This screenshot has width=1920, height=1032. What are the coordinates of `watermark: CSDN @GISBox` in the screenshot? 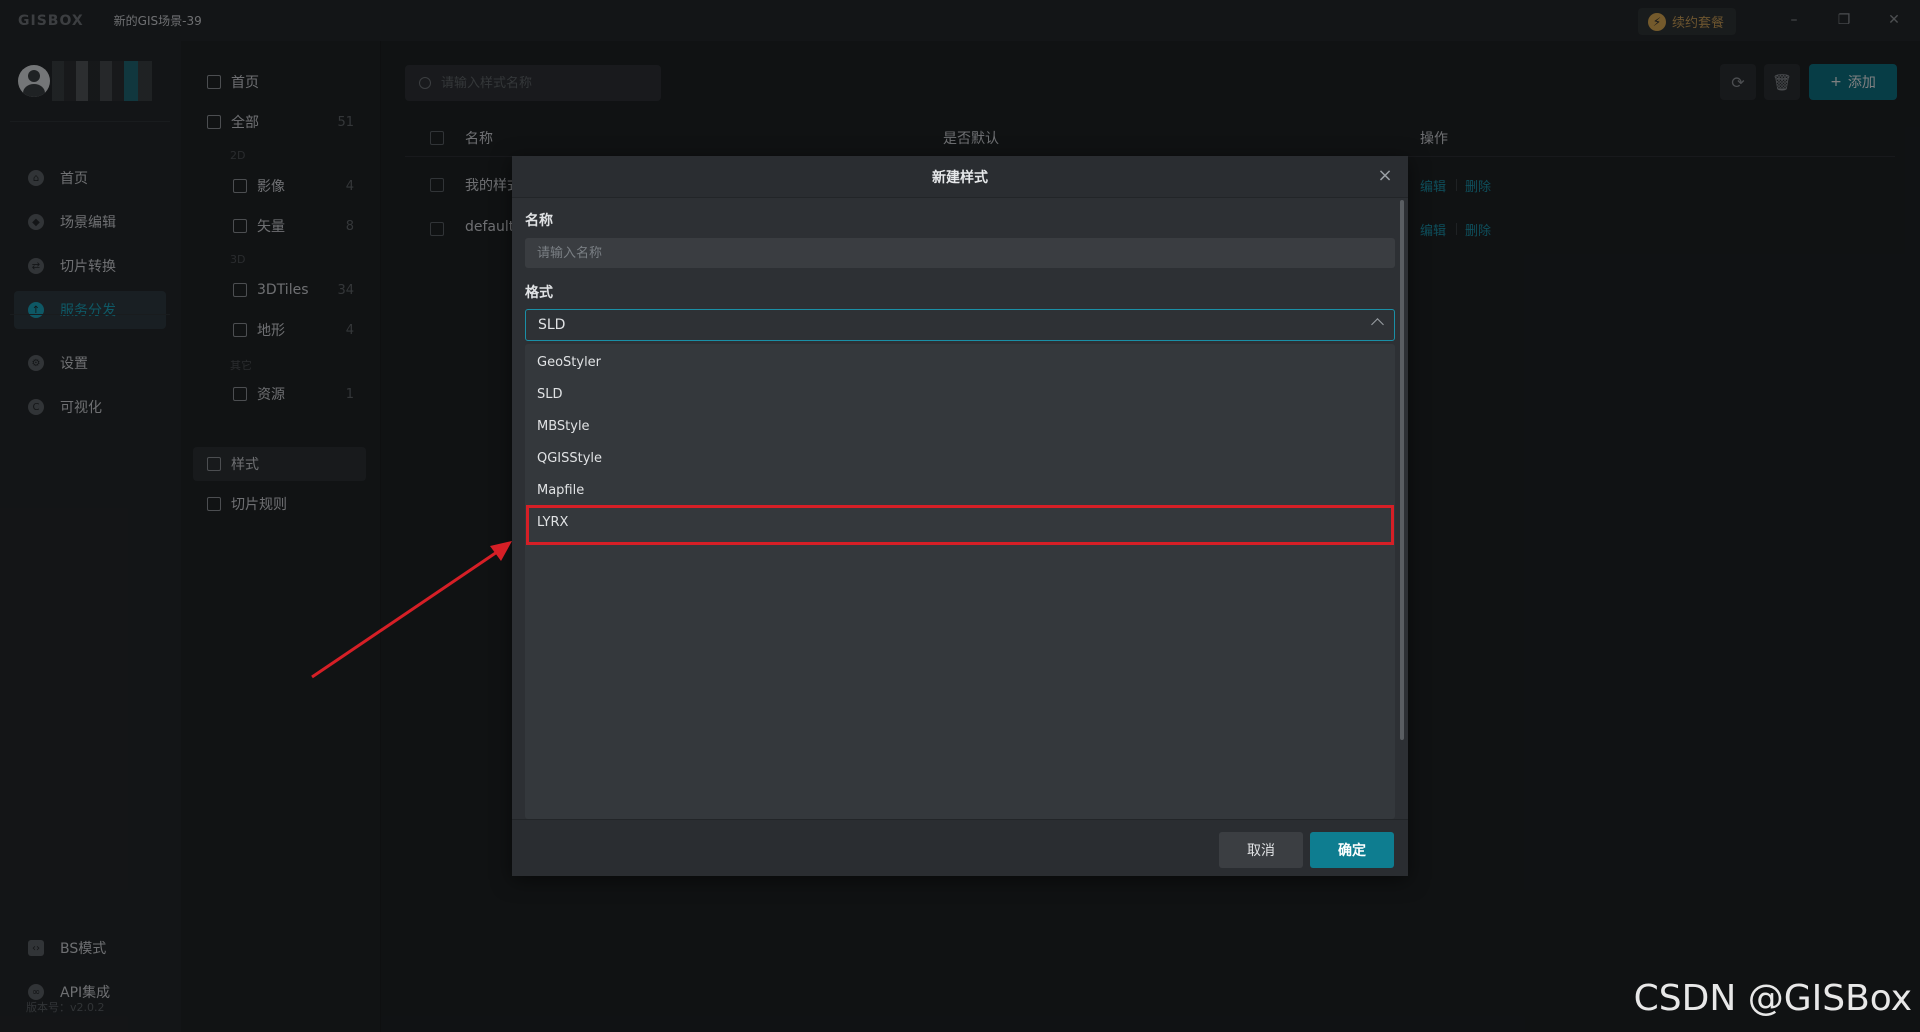 It's located at (1772, 998).